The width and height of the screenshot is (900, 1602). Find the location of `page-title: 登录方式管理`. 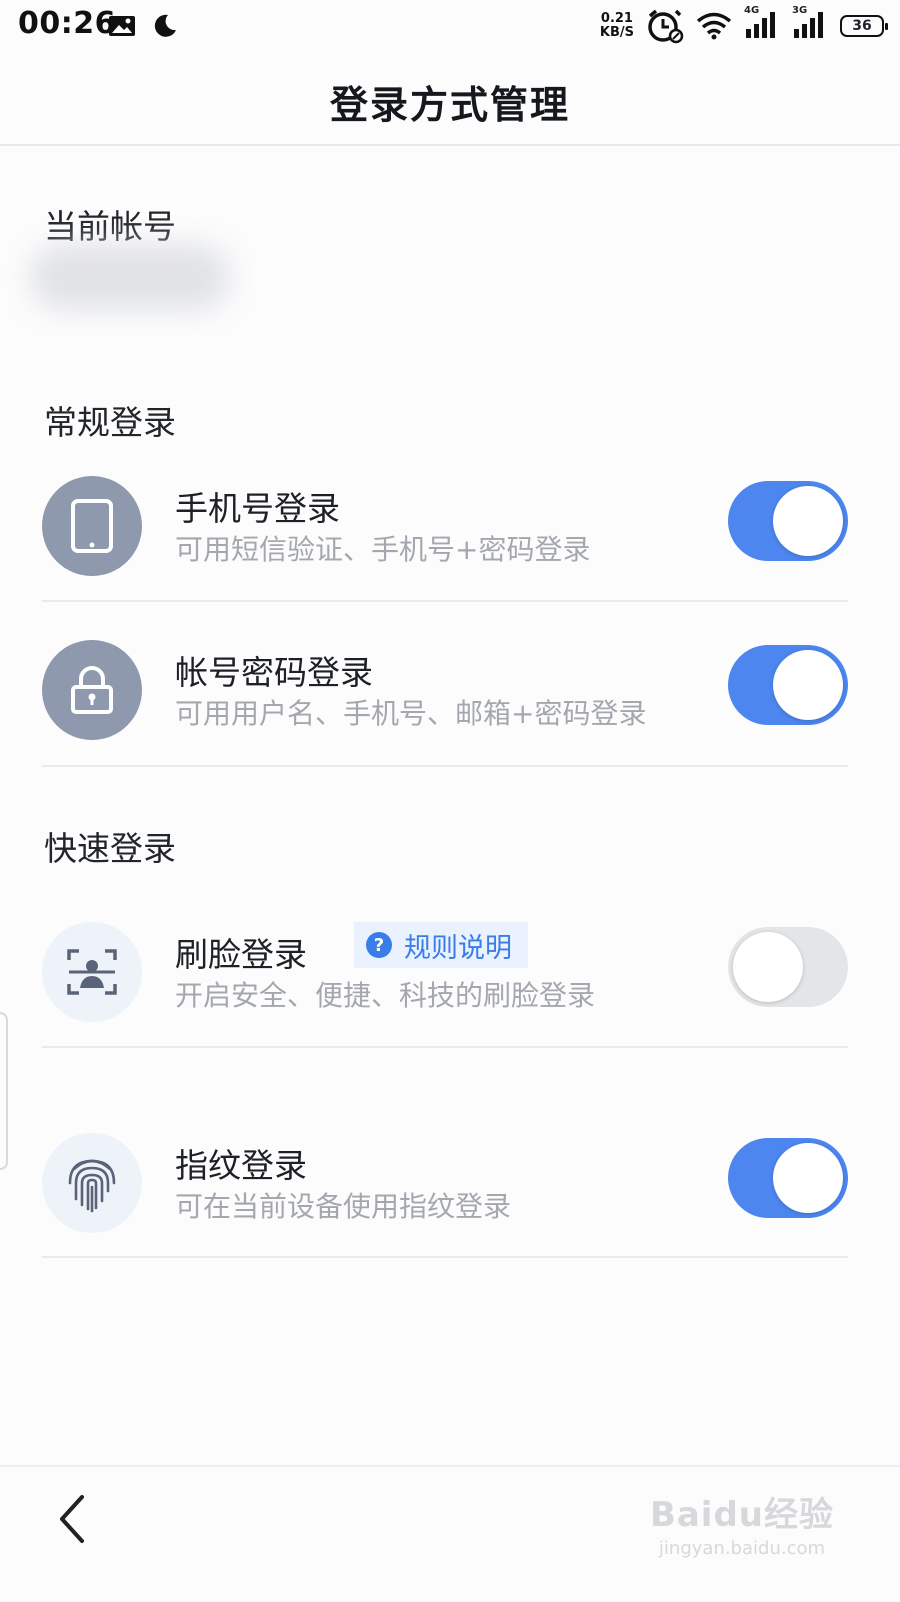

page-title: 登录方式管理 is located at coordinates (449, 105).